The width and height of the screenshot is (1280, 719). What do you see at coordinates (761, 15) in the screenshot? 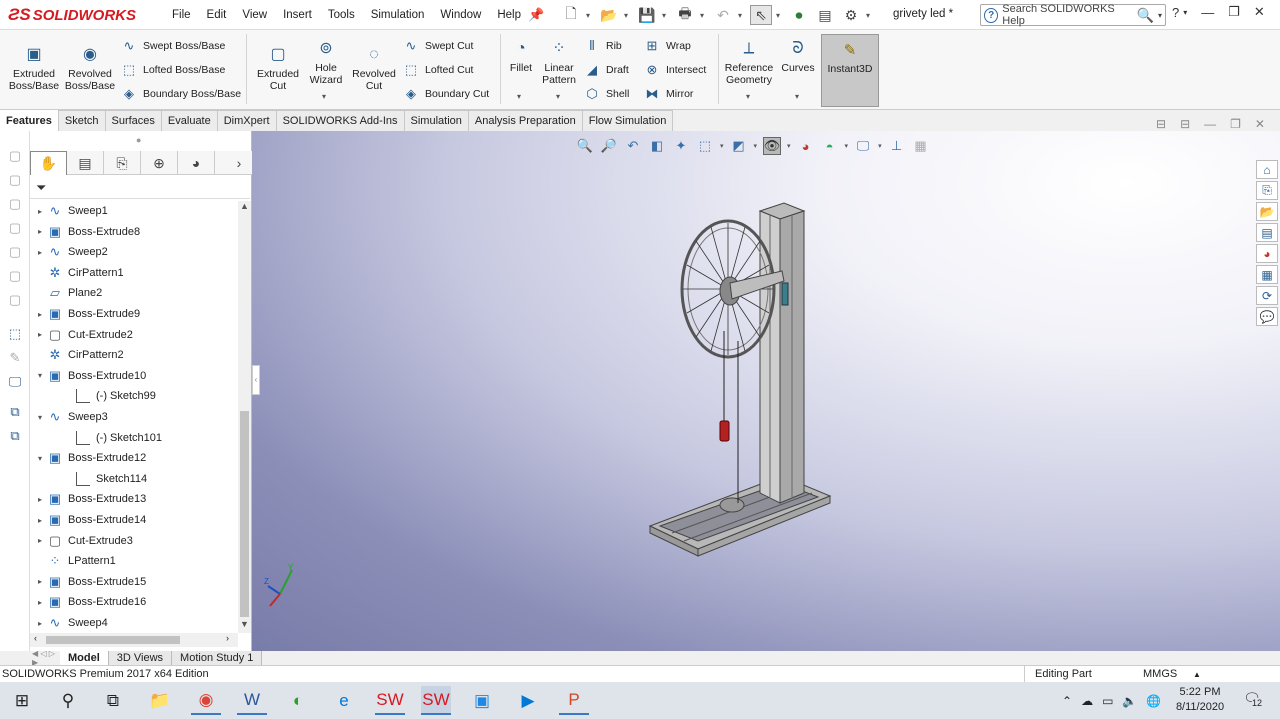
I see `select-cursor-icon: ⇖` at bounding box center [761, 15].